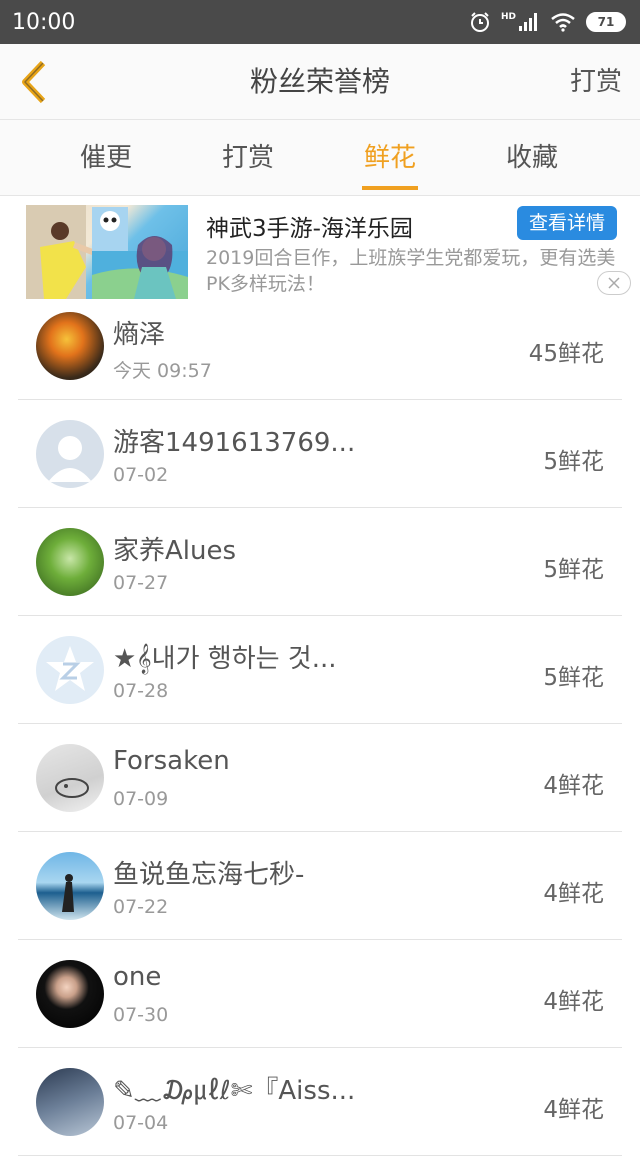  Describe the element at coordinates (139, 335) in the screenshot. I see `fan-name: 熵泽` at that location.